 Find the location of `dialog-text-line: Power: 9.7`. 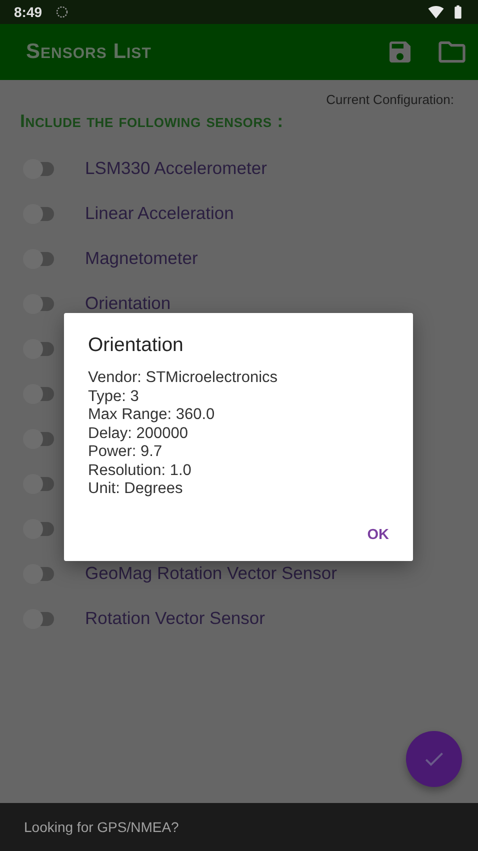

dialog-text-line: Power: 9.7 is located at coordinates (126, 452).